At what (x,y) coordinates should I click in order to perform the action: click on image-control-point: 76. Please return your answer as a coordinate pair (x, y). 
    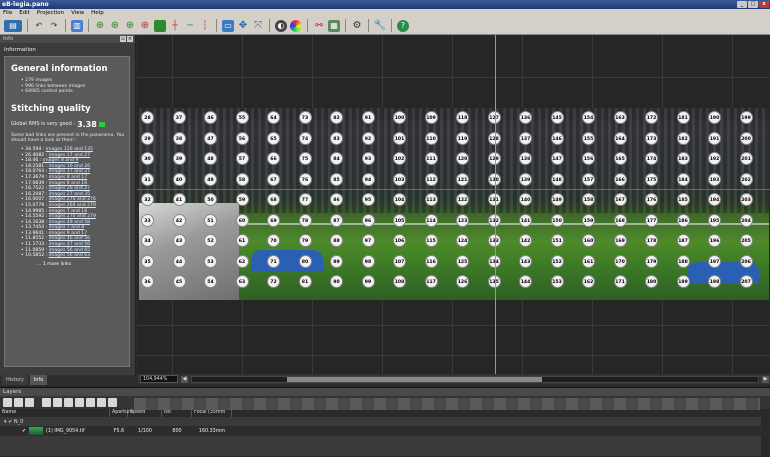
    Looking at the image, I should click on (305, 179).